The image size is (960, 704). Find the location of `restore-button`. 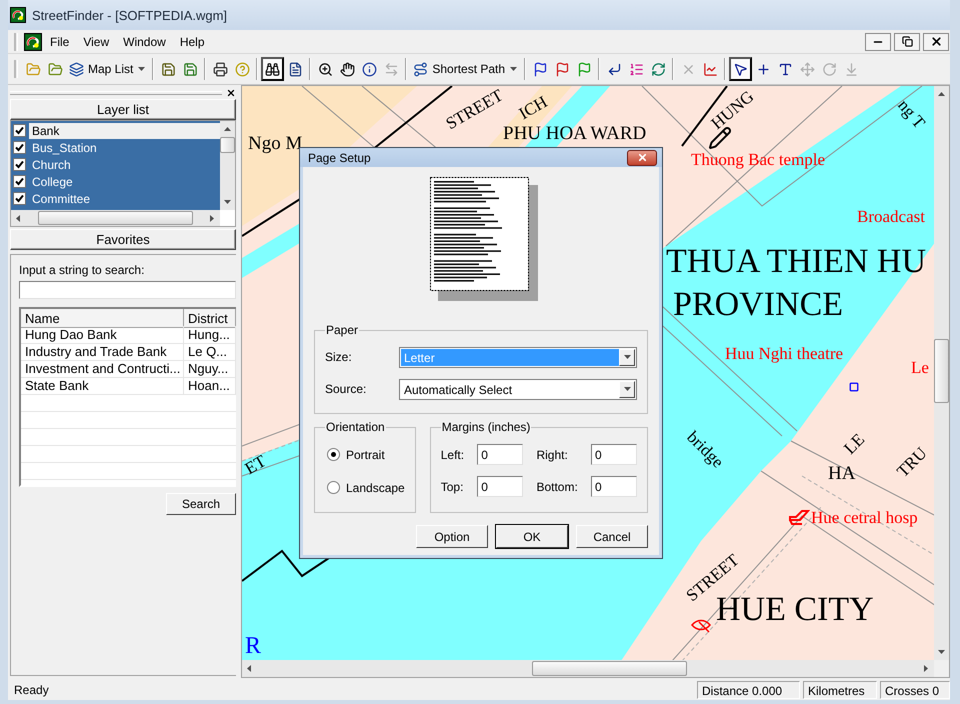

restore-button is located at coordinates (907, 41).